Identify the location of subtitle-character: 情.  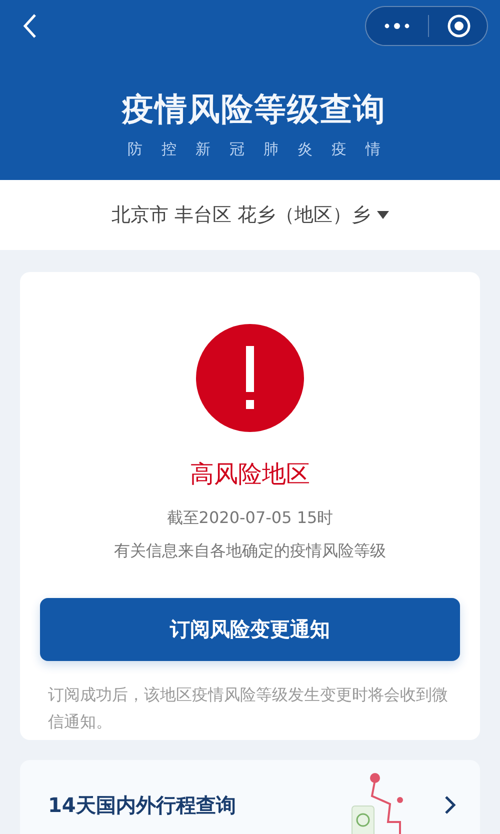
(373, 149).